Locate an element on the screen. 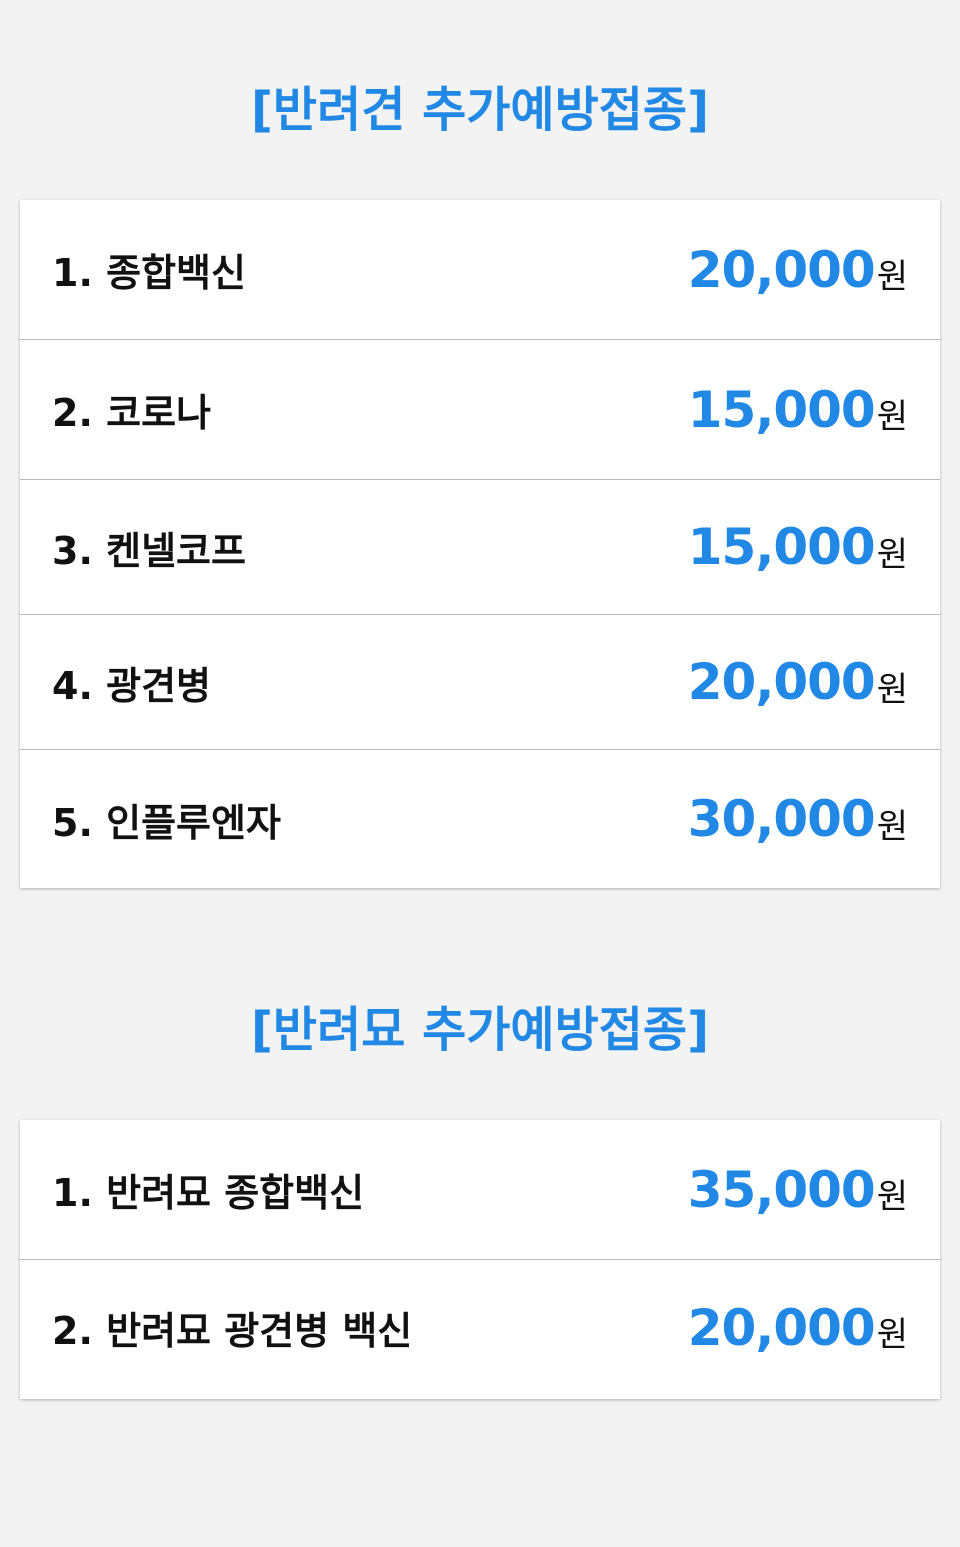 This screenshot has height=1547, width=960. list-item: 5. 인플루엔자 30,000 원 is located at coordinates (480, 819).